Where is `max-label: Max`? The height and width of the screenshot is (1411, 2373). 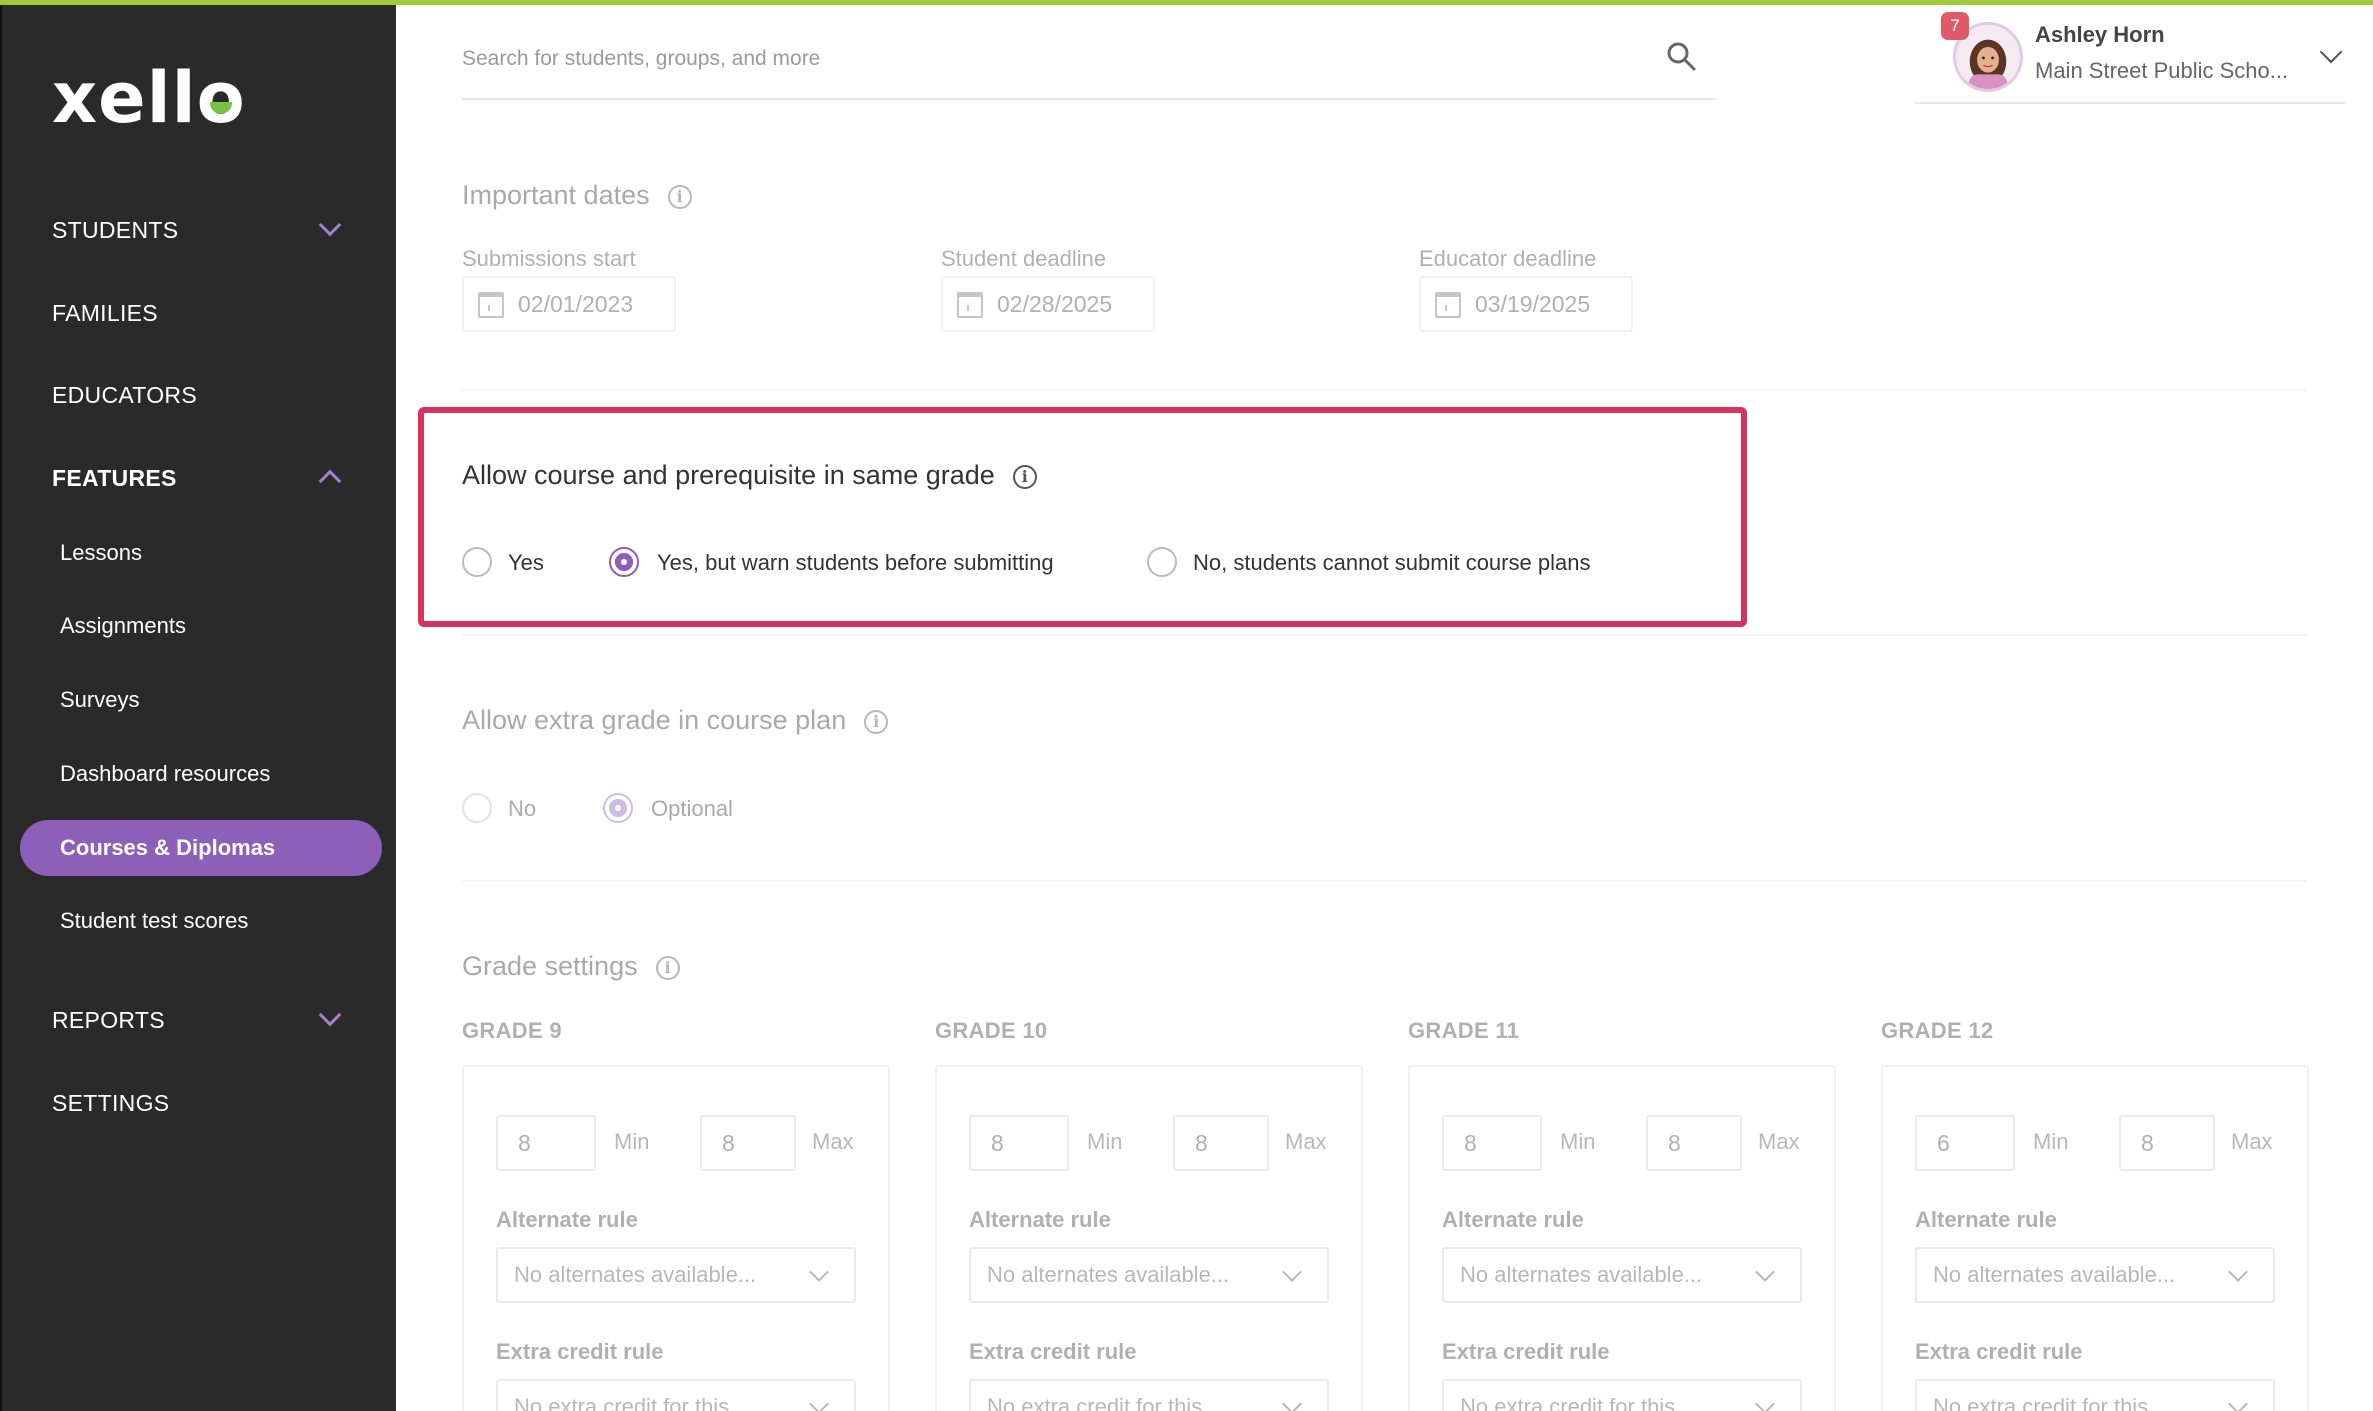
max-label: Max is located at coordinates (833, 1141).